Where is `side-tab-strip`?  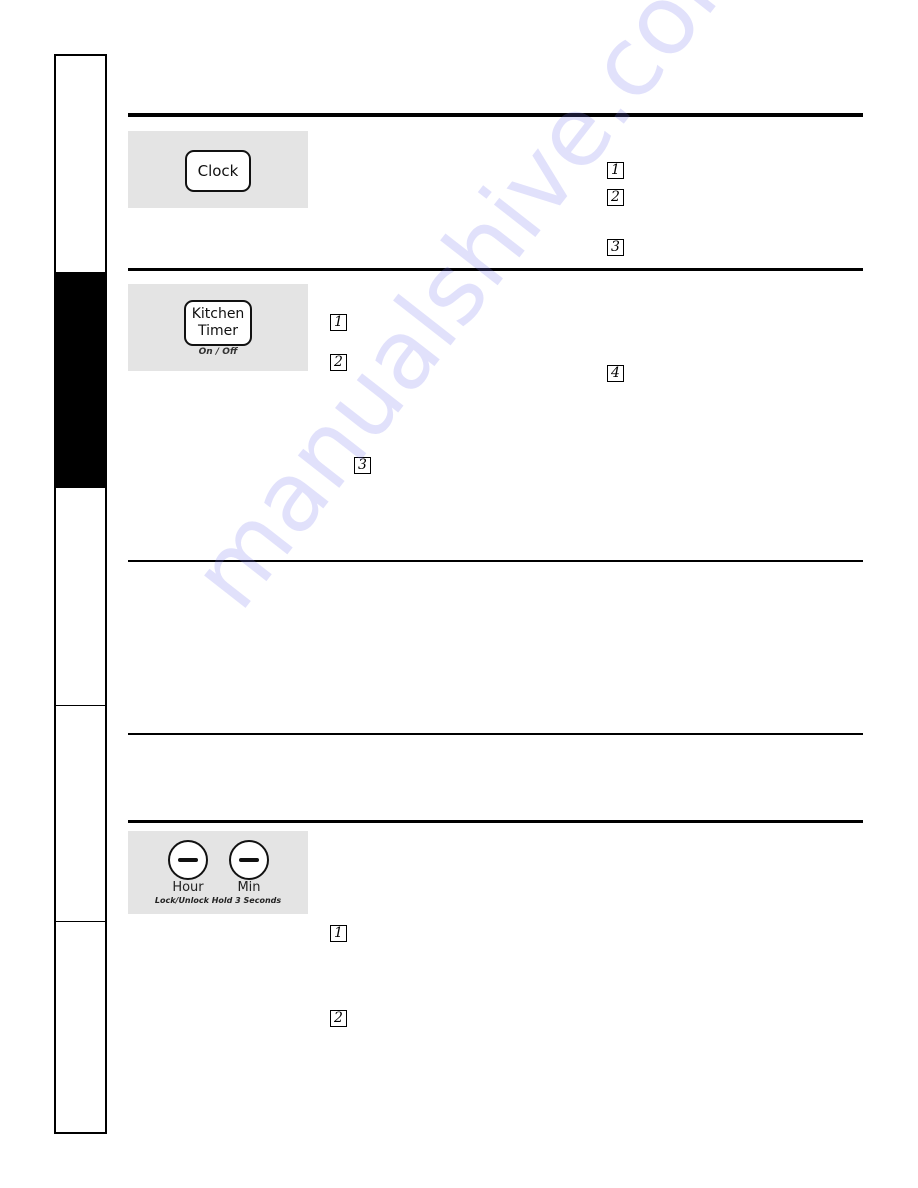
side-tab-strip is located at coordinates (80, 594).